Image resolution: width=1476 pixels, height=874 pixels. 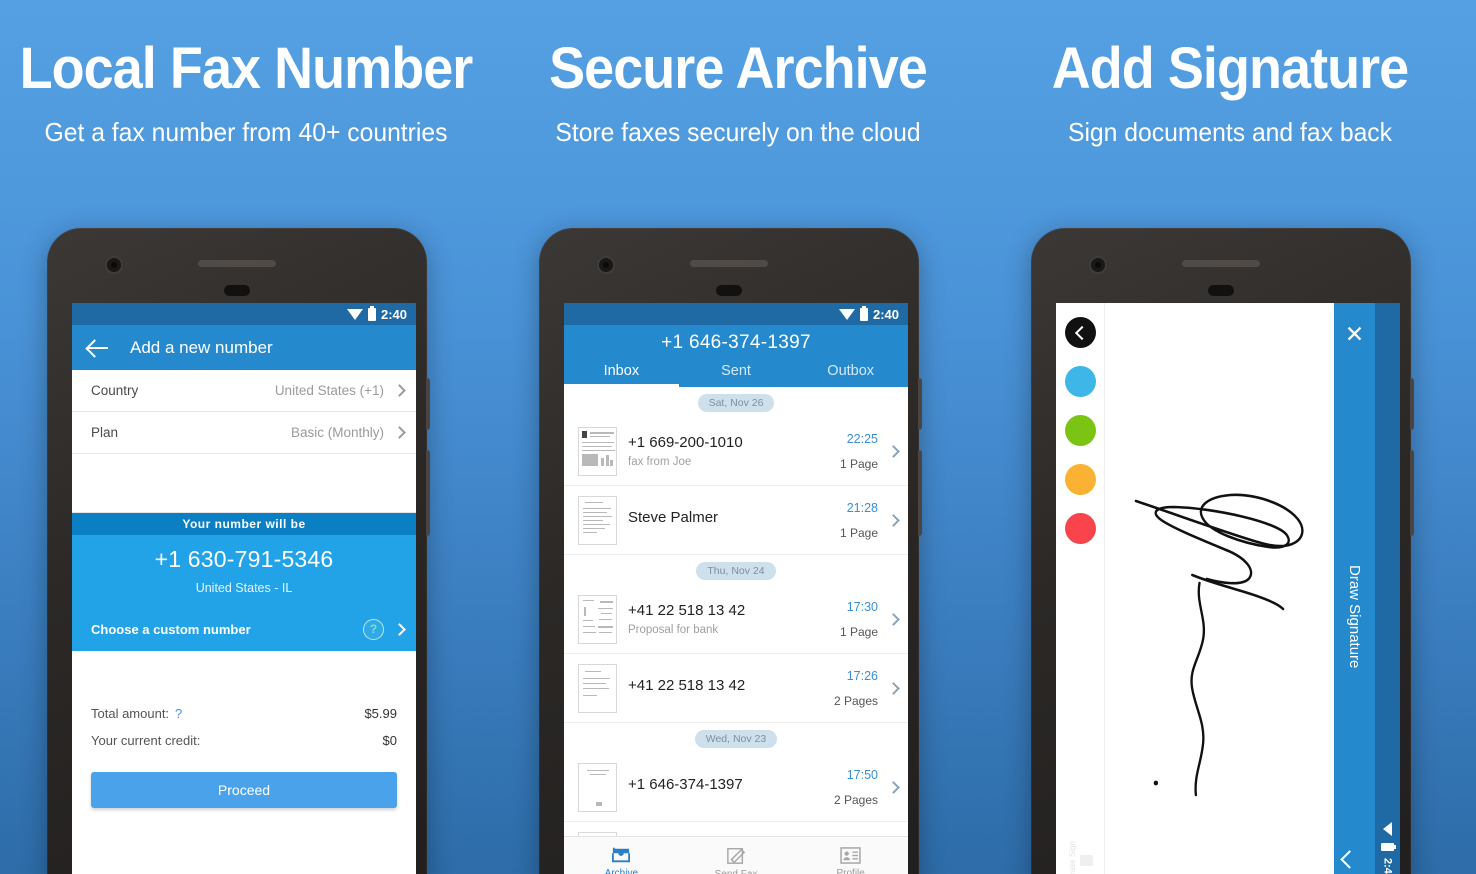 I want to click on row-country: Country United States (+1), so click(x=244, y=391).